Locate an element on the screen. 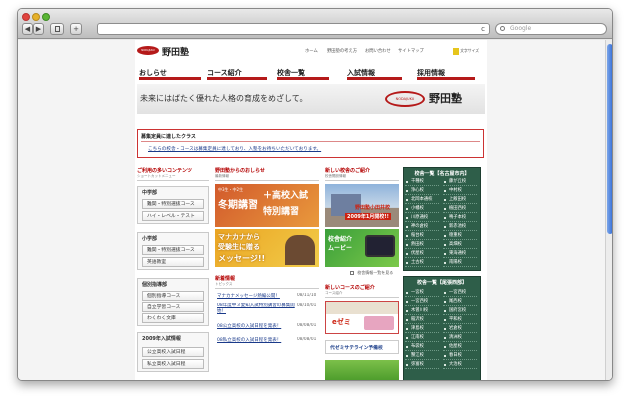 The image size is (630, 407). nav-campuses: 校舎一覧 is located at coordinates (303, 74).